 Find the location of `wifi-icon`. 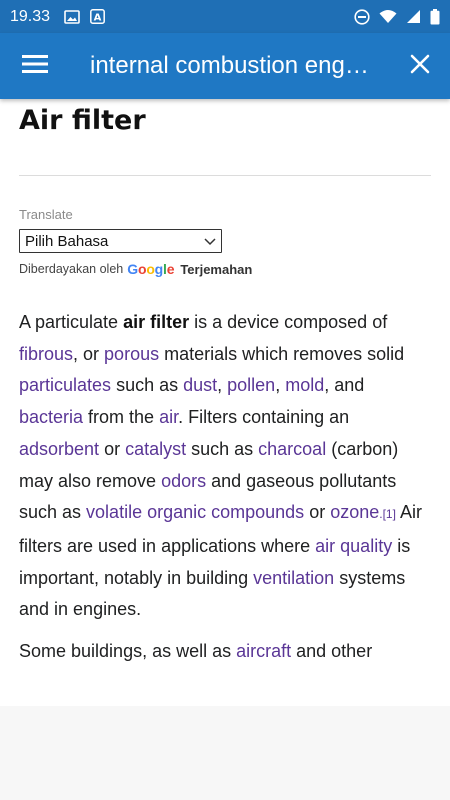

wifi-icon is located at coordinates (388, 16).